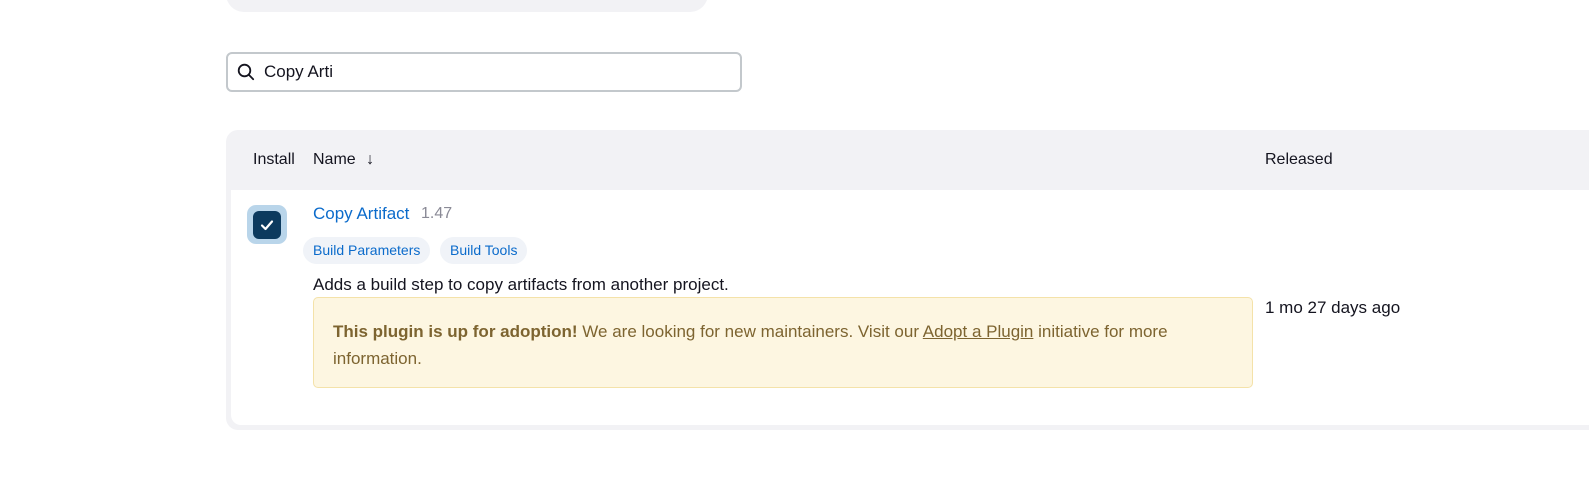 This screenshot has height=486, width=1589. I want to click on column-header-released: Released, so click(1299, 159).